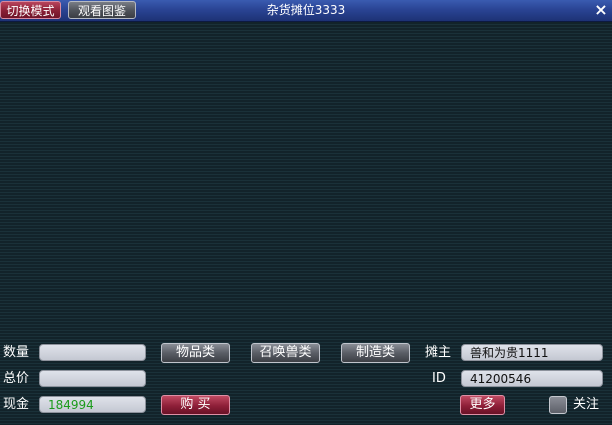  I want to click on more-button: 更多, so click(482, 405).